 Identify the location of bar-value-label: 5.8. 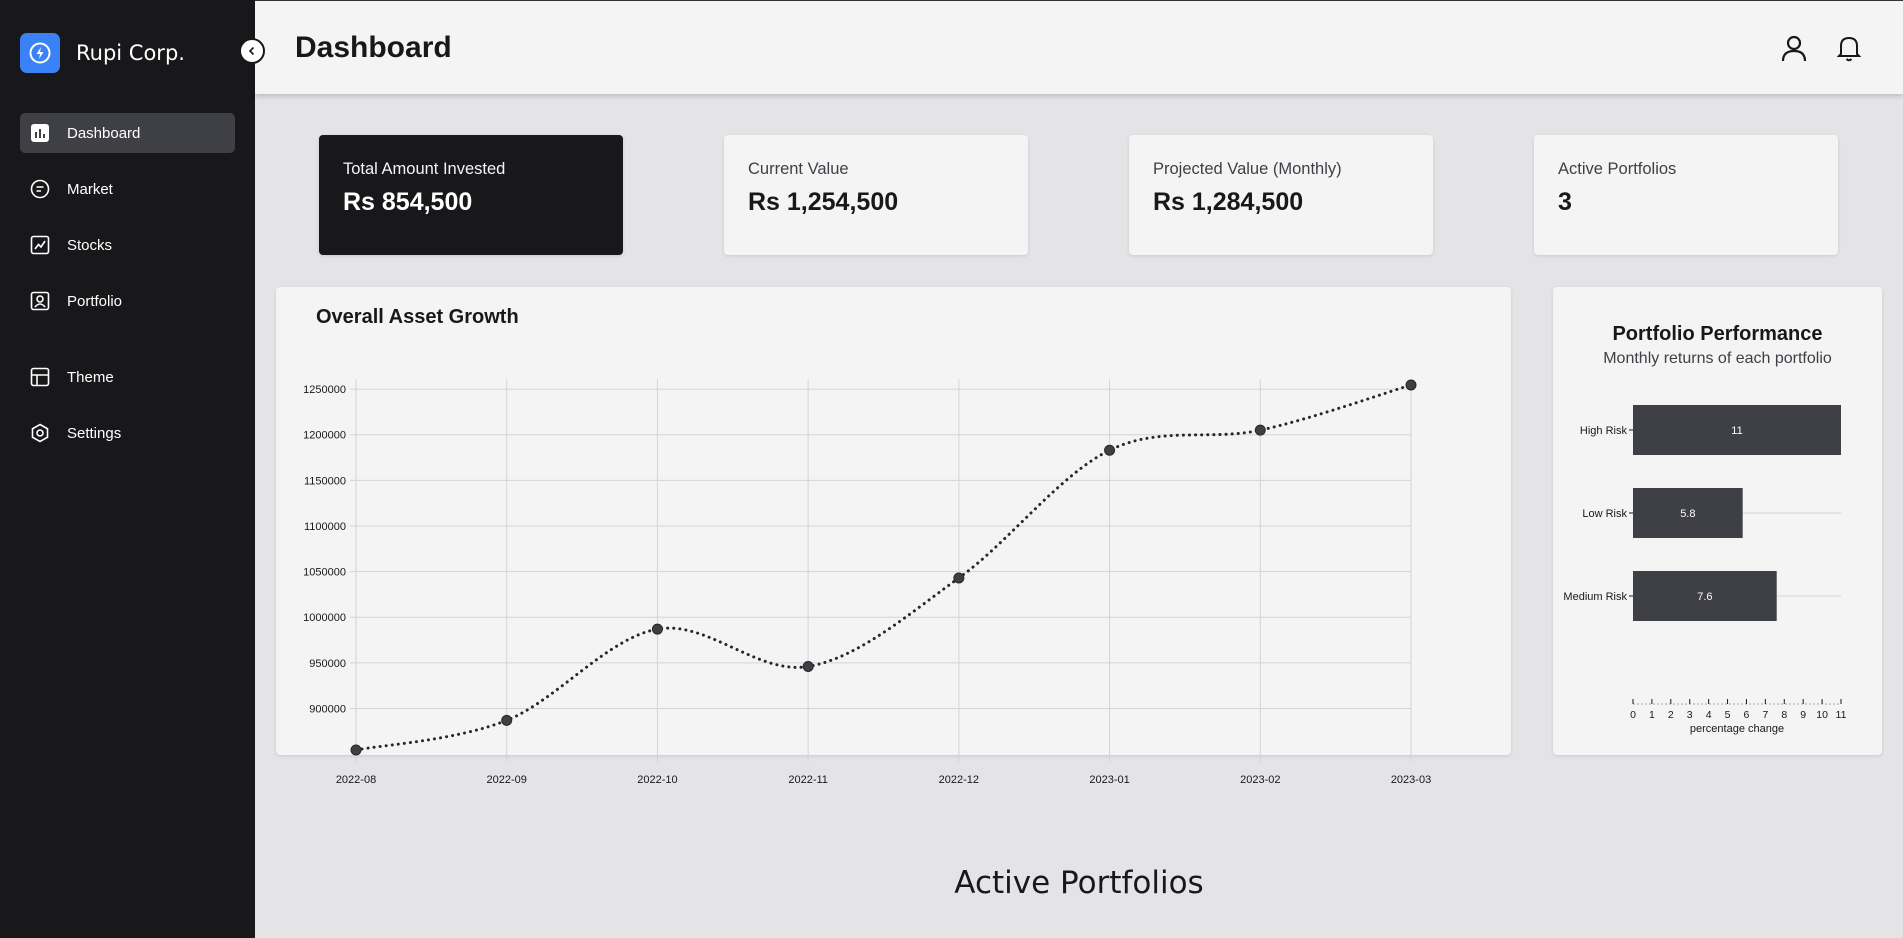
(1687, 514).